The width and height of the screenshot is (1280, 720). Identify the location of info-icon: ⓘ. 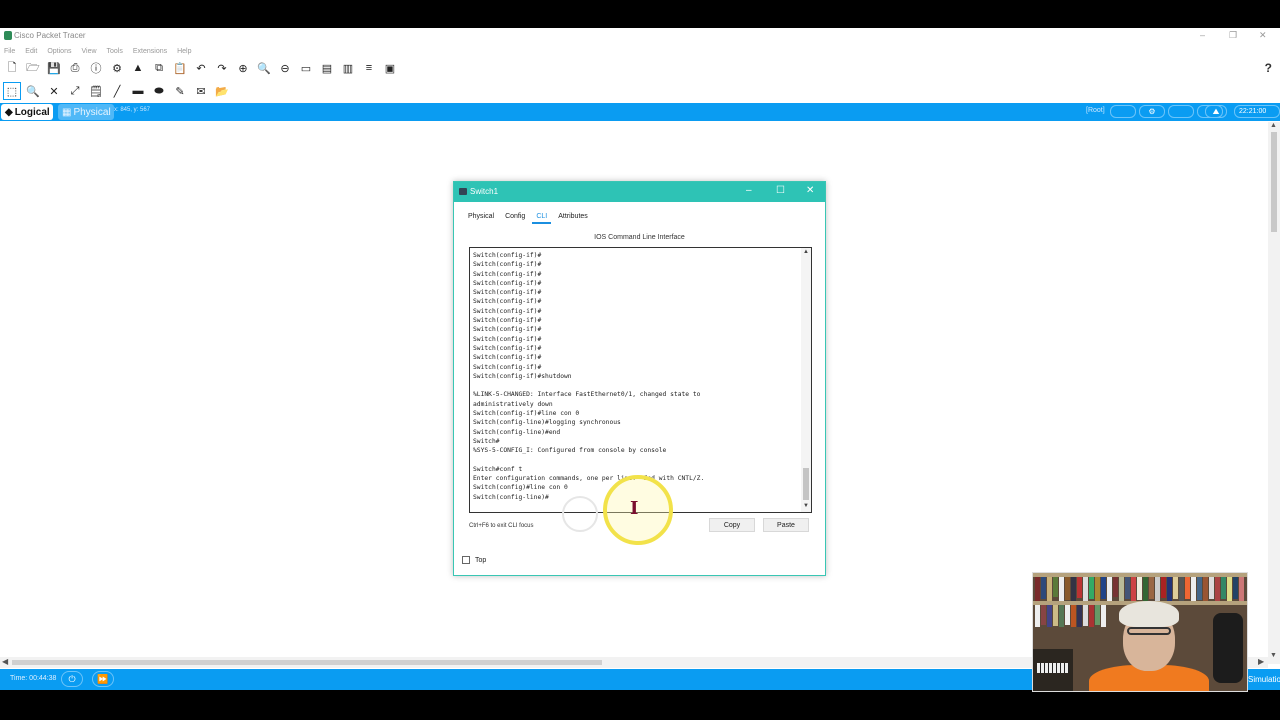
(96, 68).